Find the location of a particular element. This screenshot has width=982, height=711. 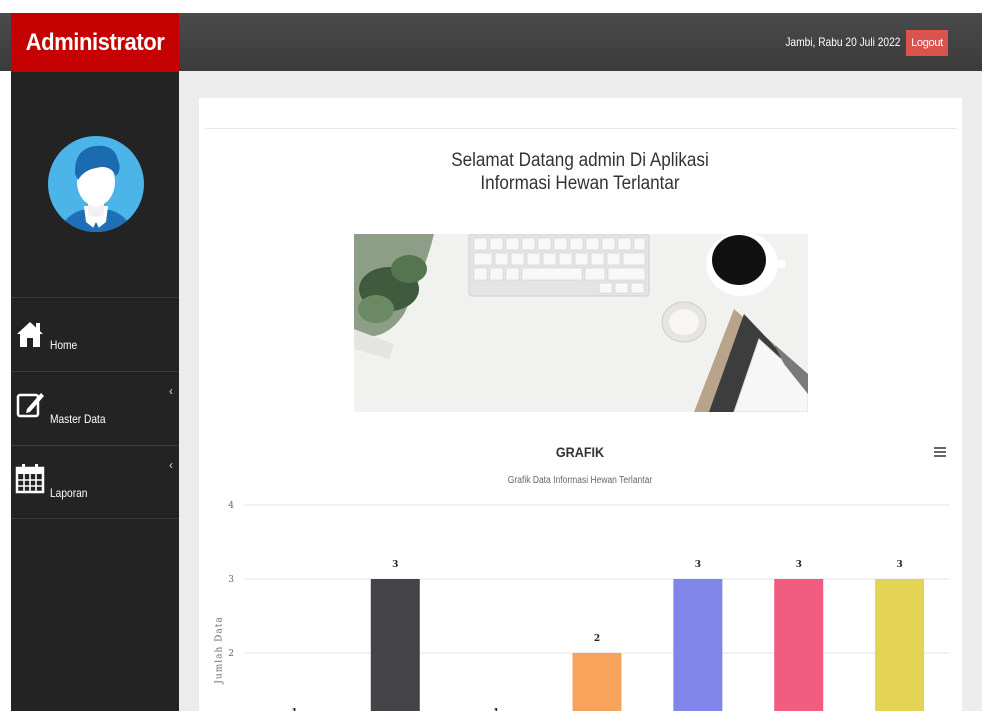

y-tick-label: 4 is located at coordinates (231, 506).